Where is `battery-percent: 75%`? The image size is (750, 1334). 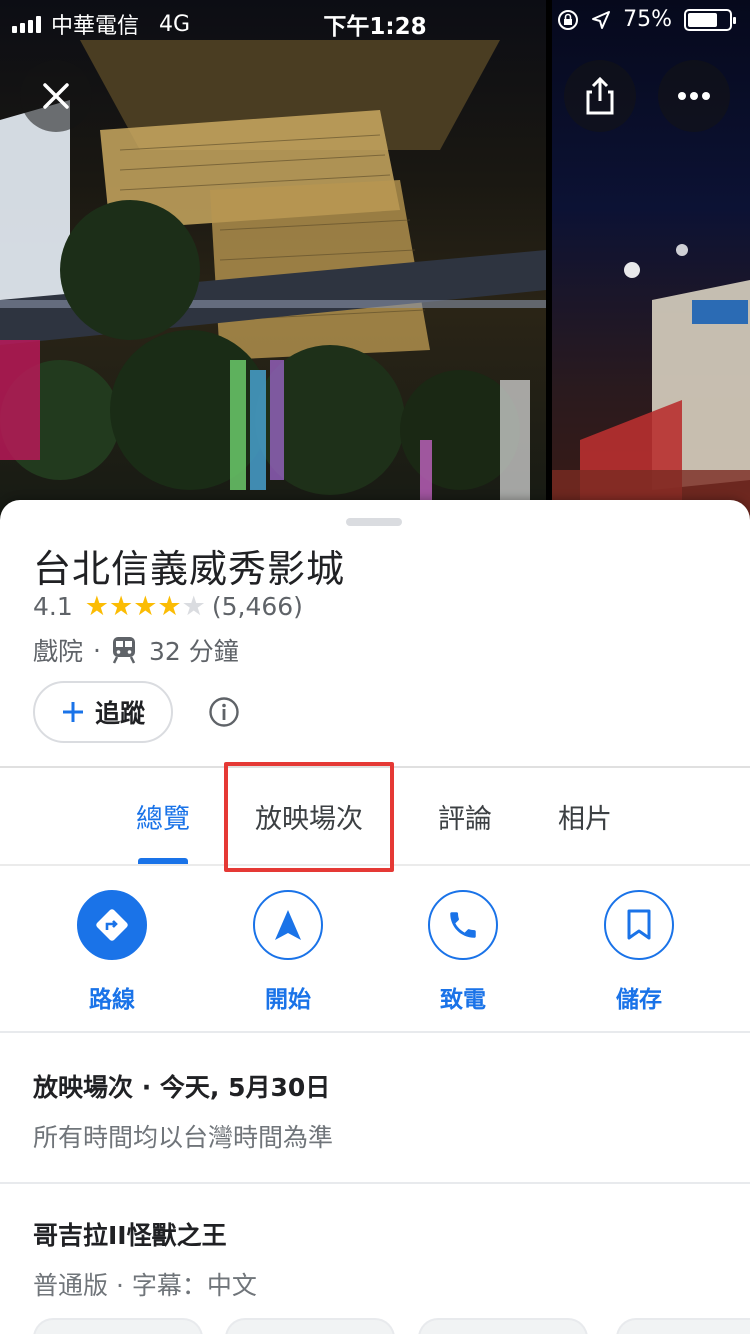
battery-percent: 75% is located at coordinates (647, 19).